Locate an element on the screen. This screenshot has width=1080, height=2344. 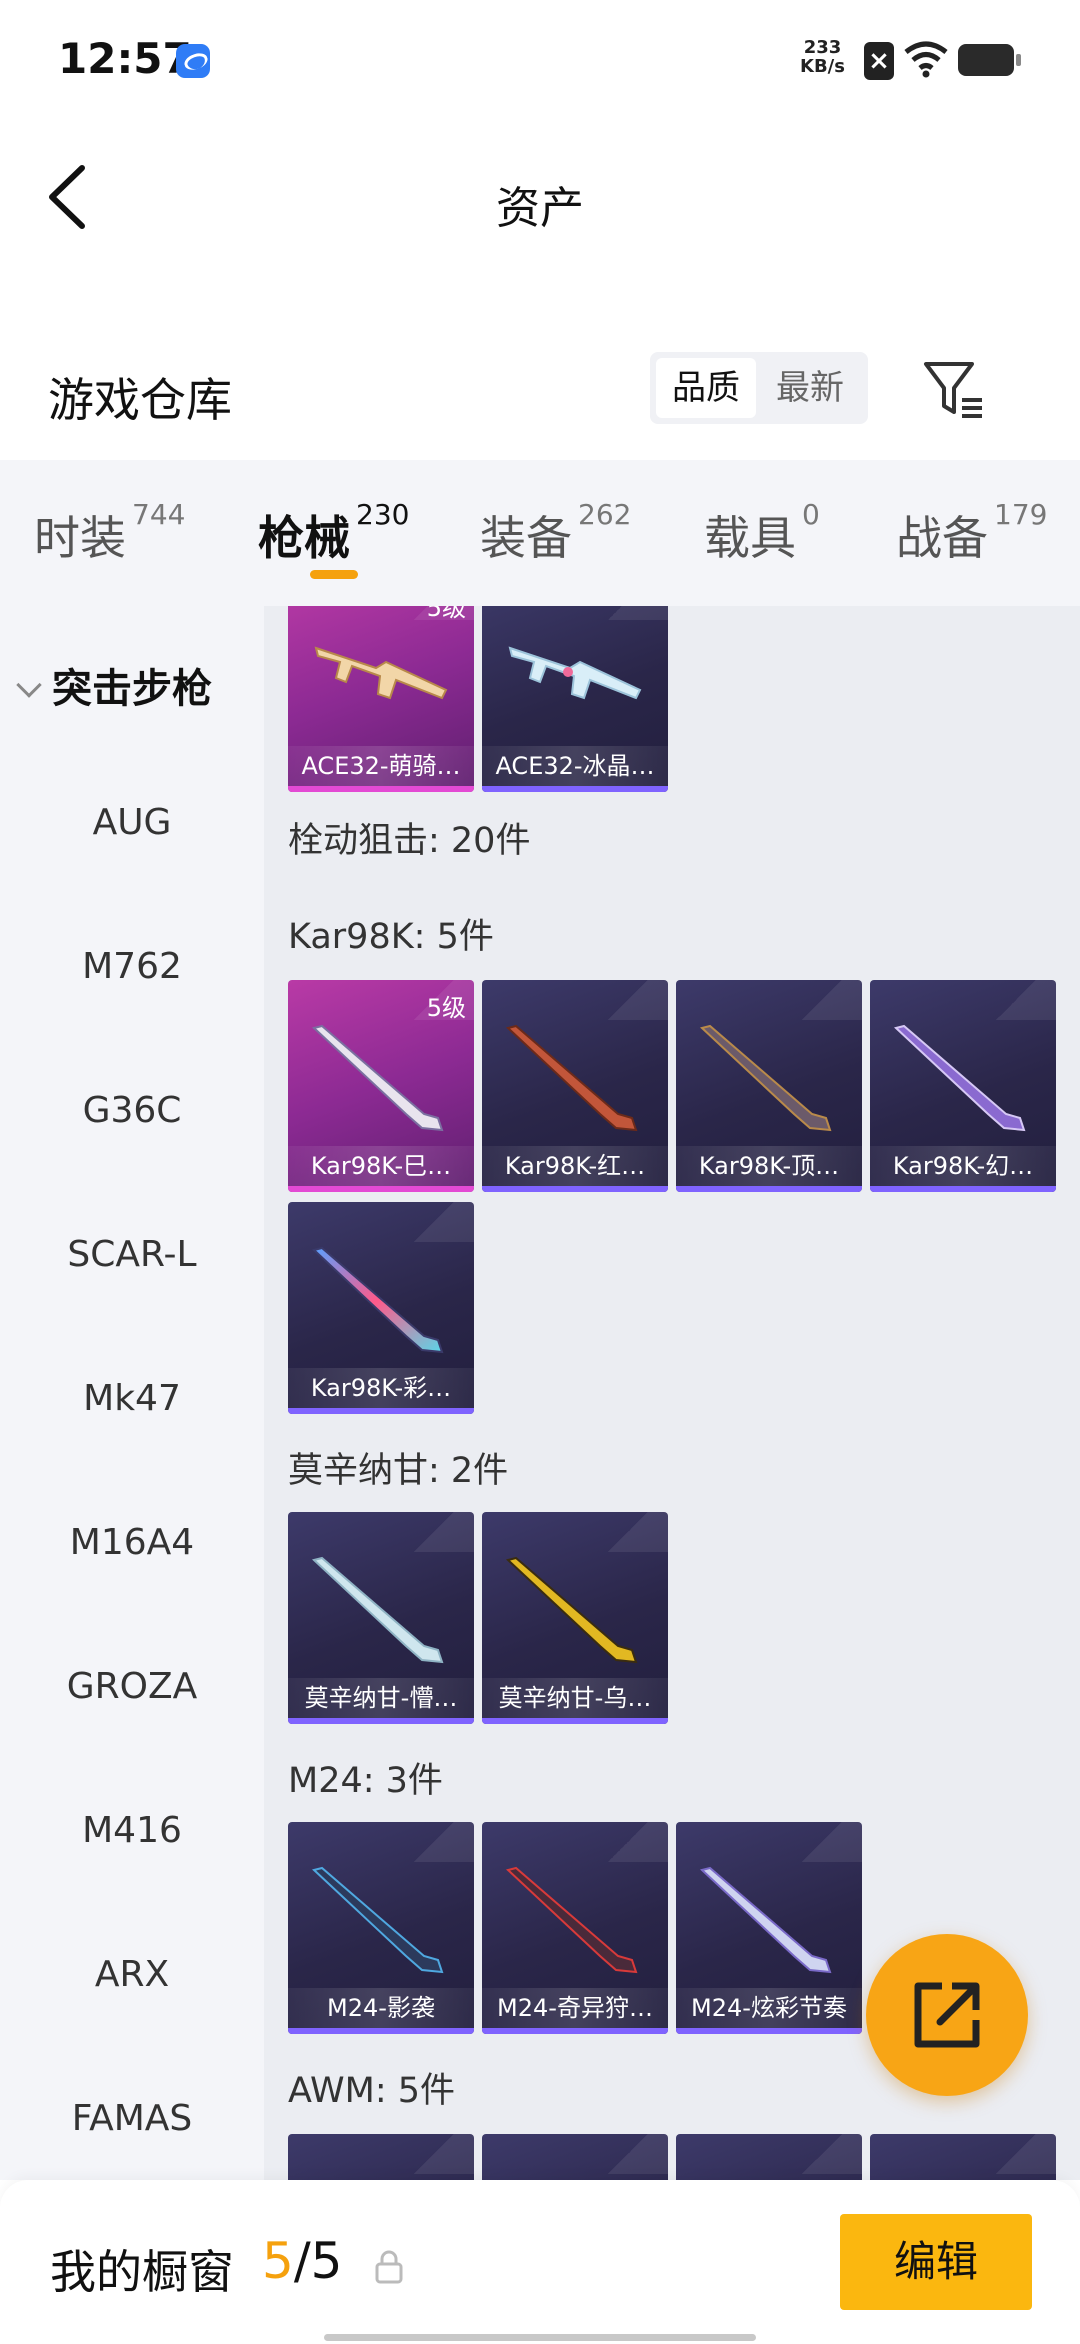
showcase-label: 我的橱窗 is located at coordinates (142, 2272).